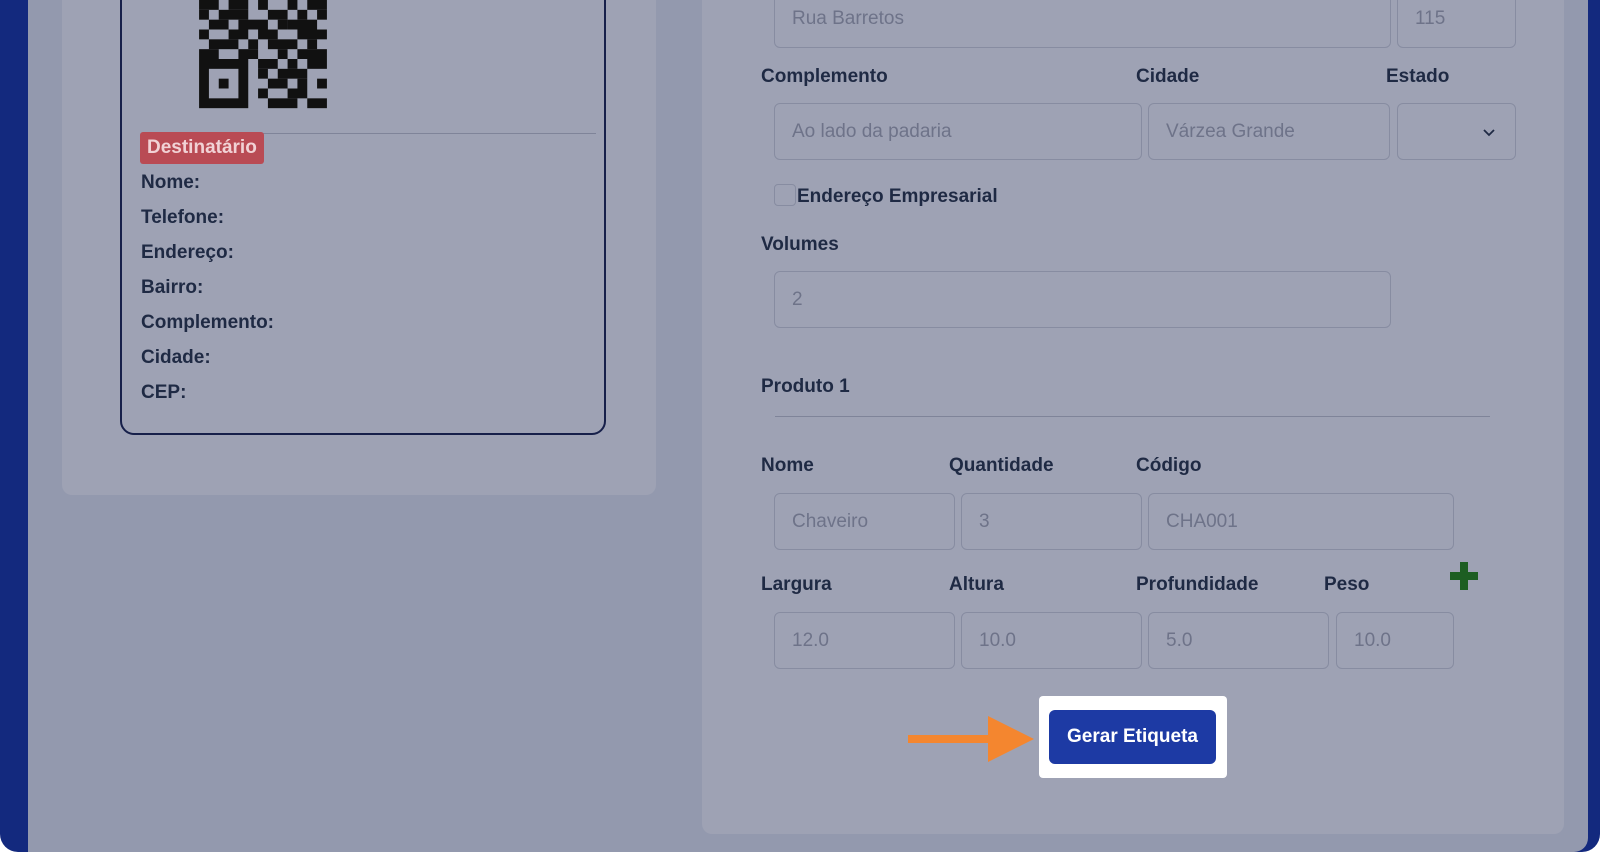 This screenshot has height=852, width=1600. I want to click on label-field-phone: Telefone:, so click(183, 217).